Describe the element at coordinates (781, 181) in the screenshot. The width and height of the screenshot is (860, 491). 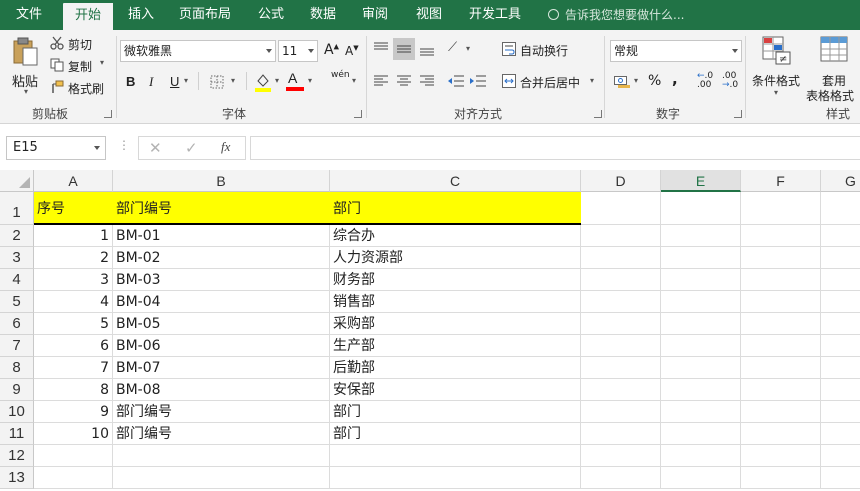
I see `column-header-f: F` at that location.